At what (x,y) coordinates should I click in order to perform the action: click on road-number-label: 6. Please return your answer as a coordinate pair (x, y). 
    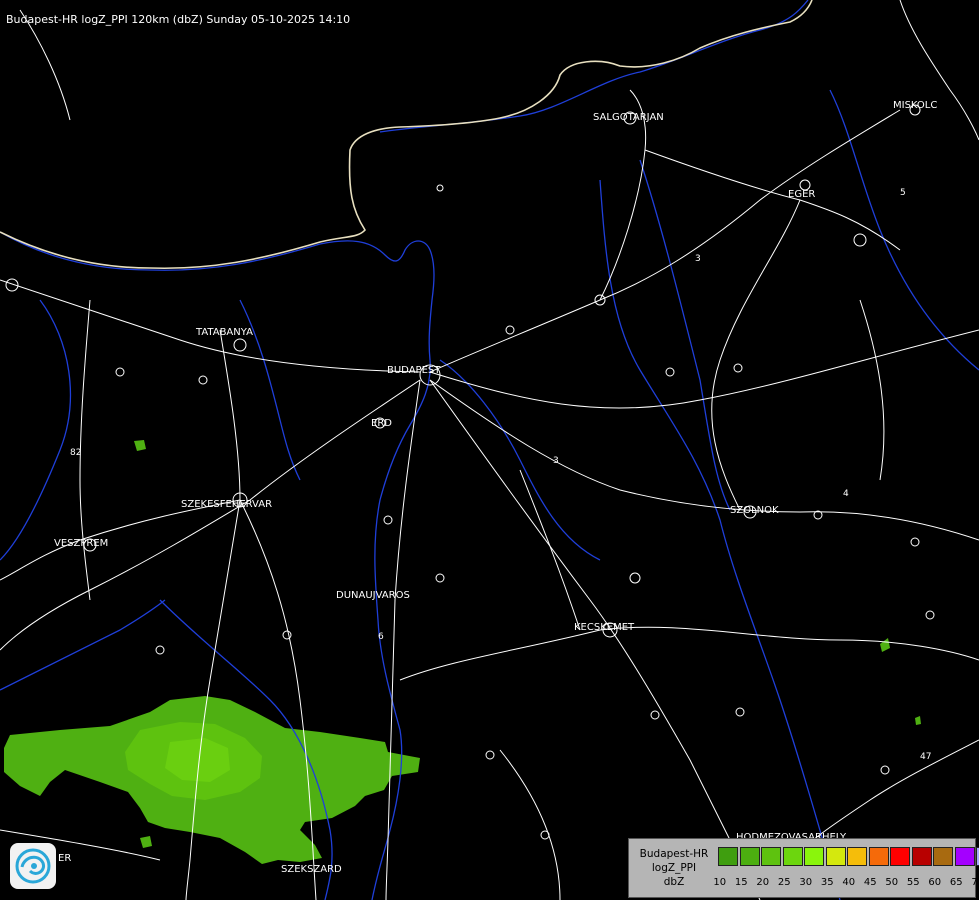
    Looking at the image, I should click on (381, 637).